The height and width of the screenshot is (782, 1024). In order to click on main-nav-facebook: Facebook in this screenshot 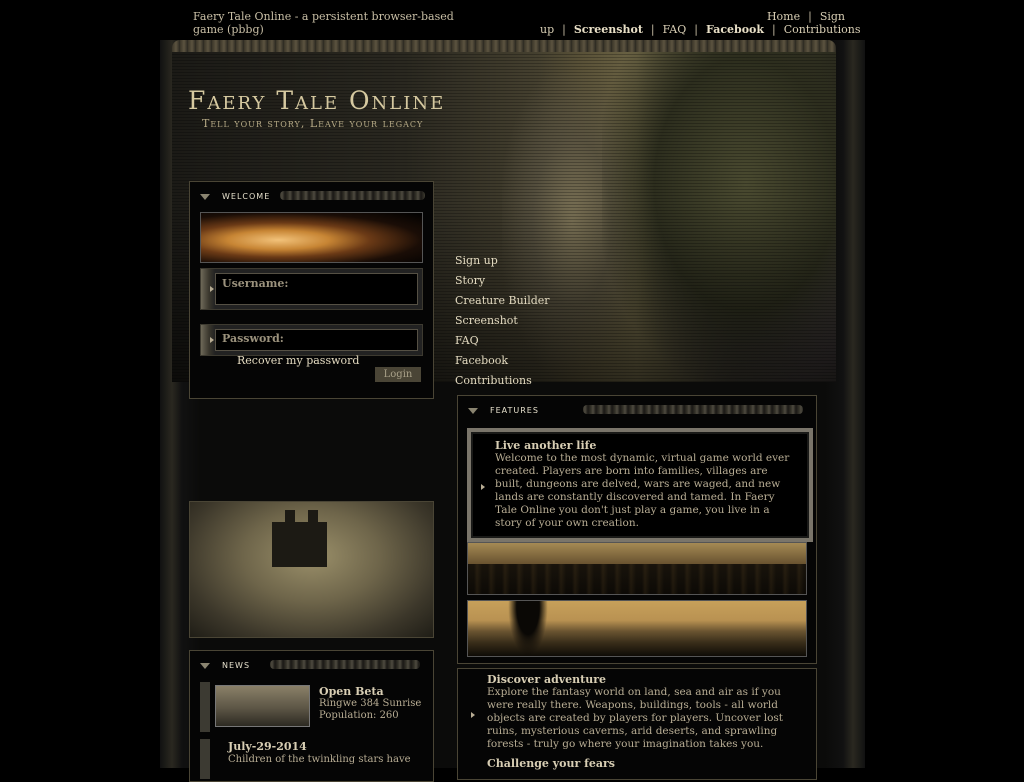, I will do `click(515, 364)`.